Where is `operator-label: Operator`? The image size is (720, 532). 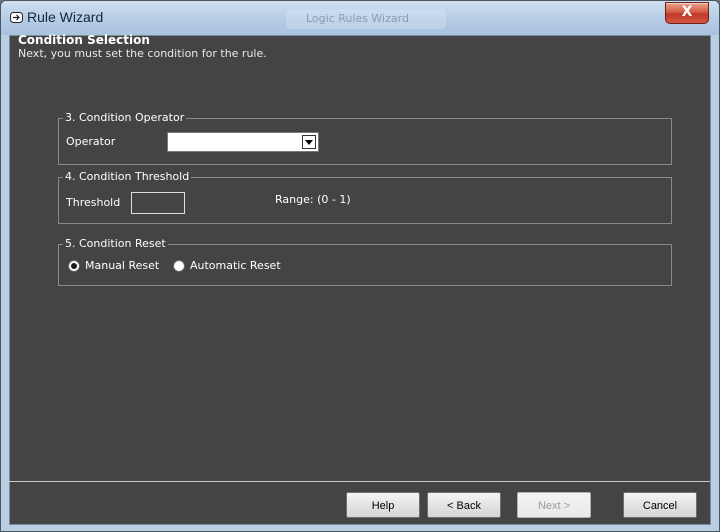 operator-label: Operator is located at coordinates (91, 141).